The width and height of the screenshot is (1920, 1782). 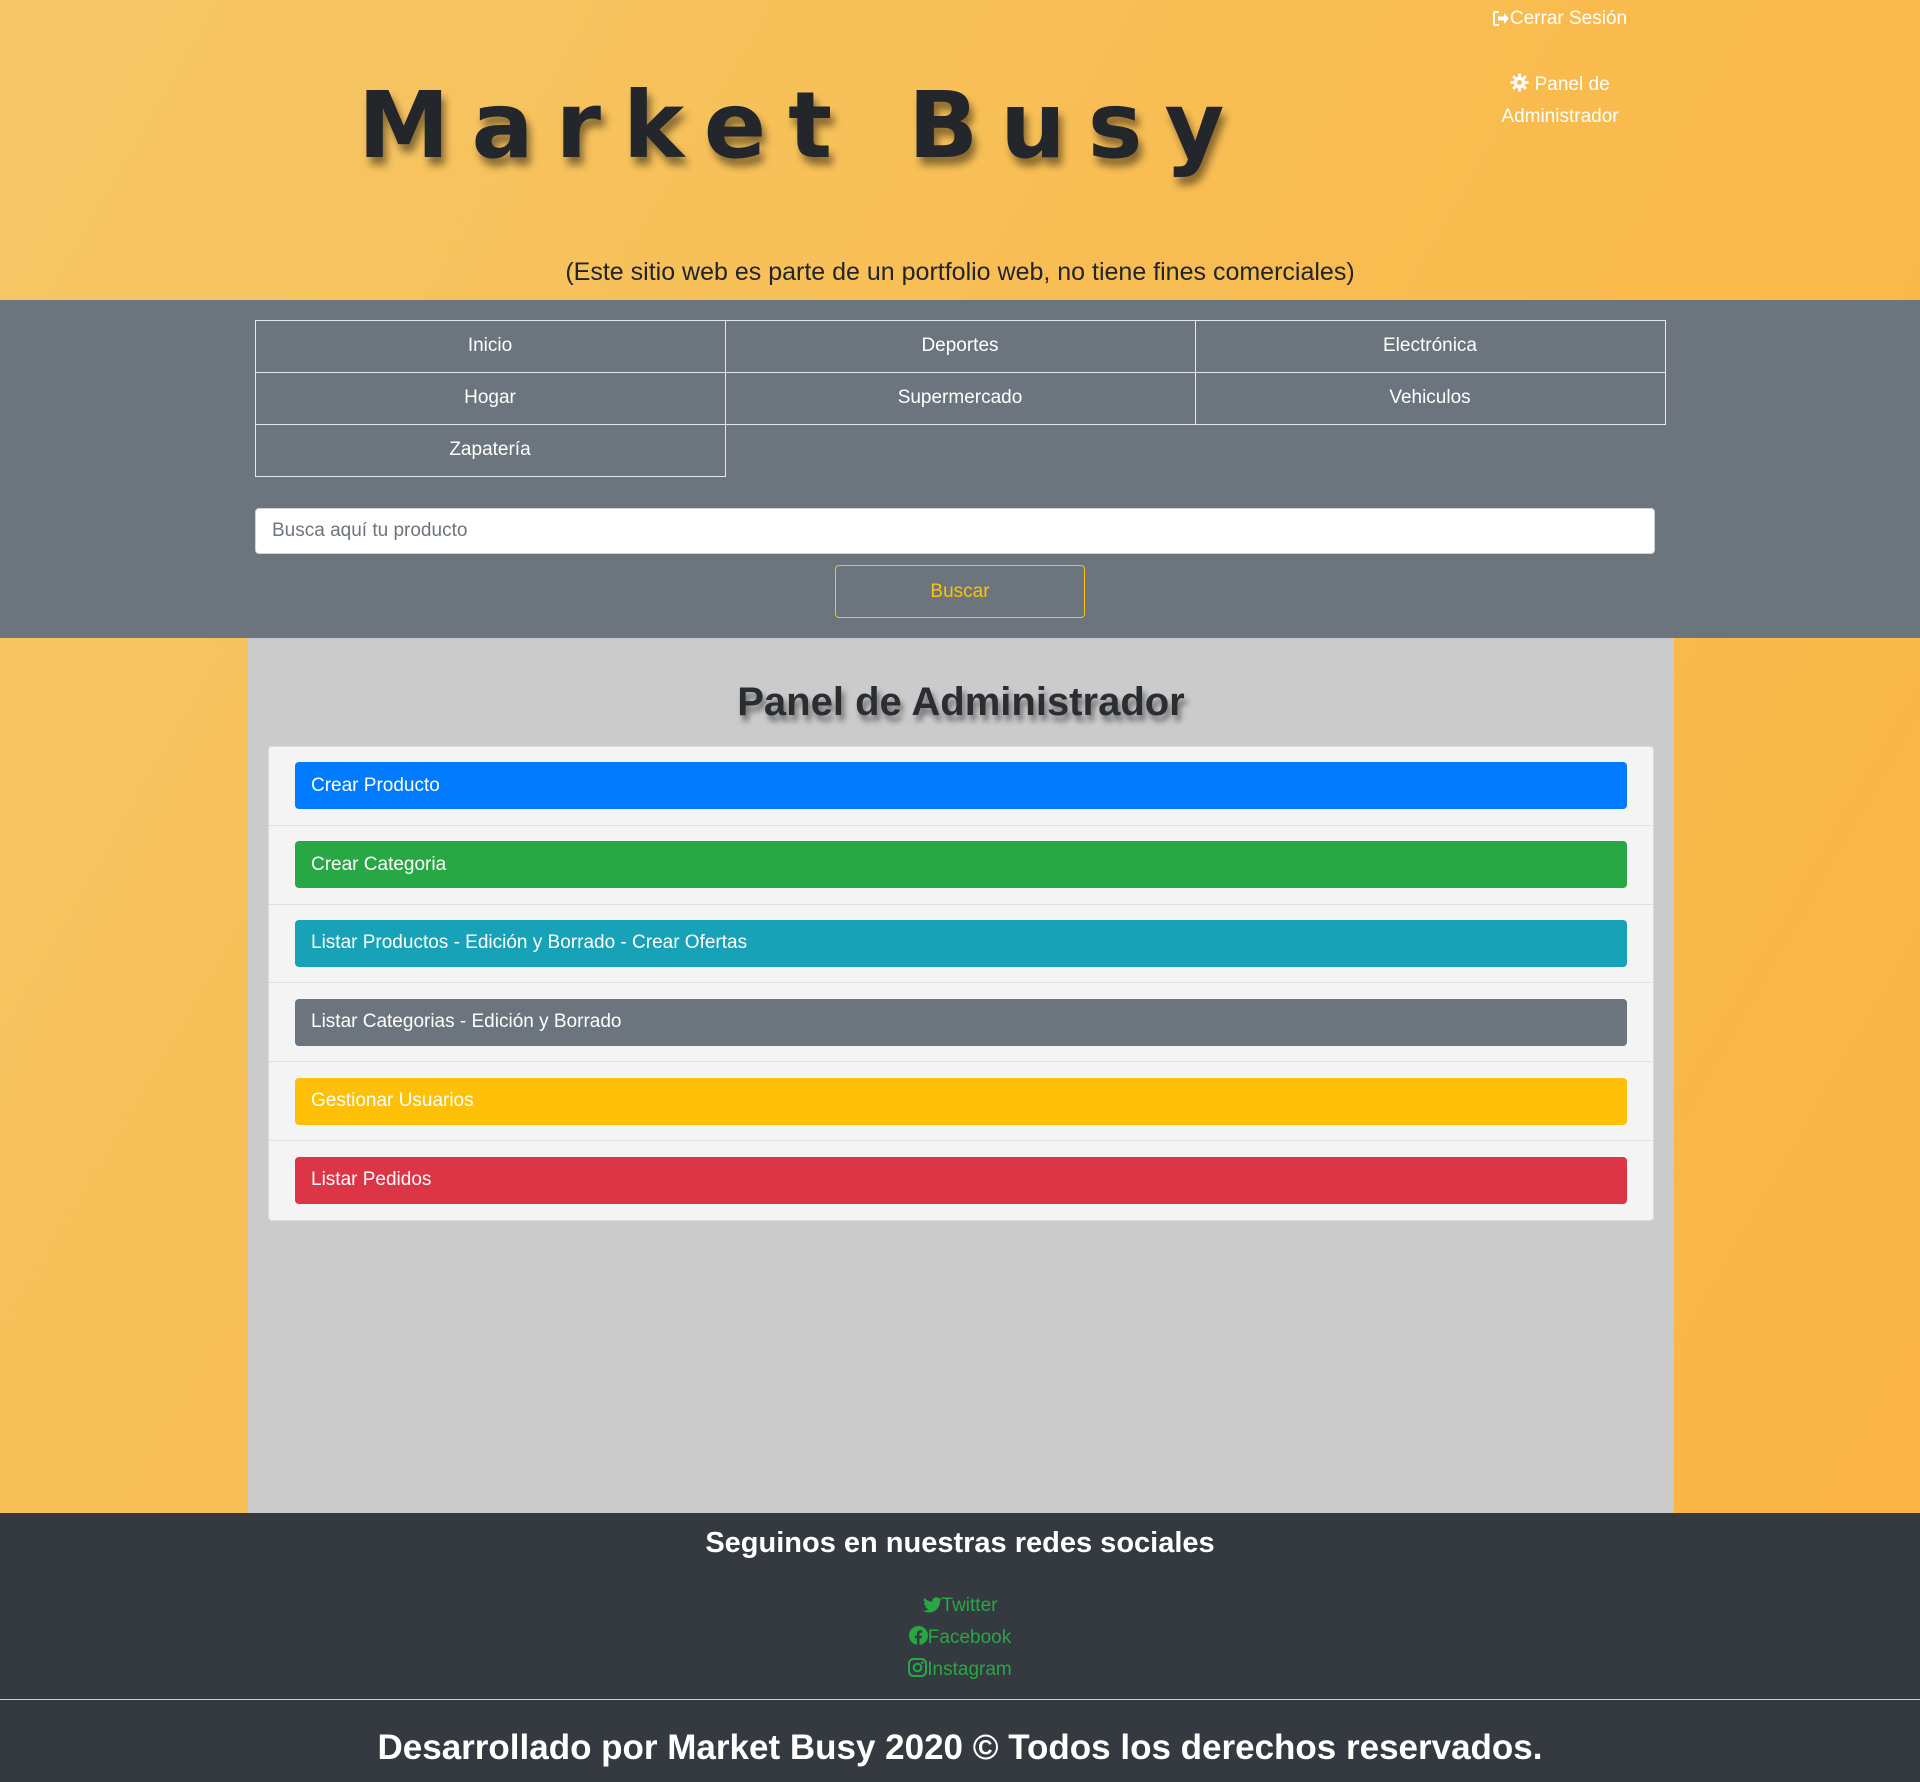 I want to click on create-product-button: Crear Producto, so click(x=961, y=786).